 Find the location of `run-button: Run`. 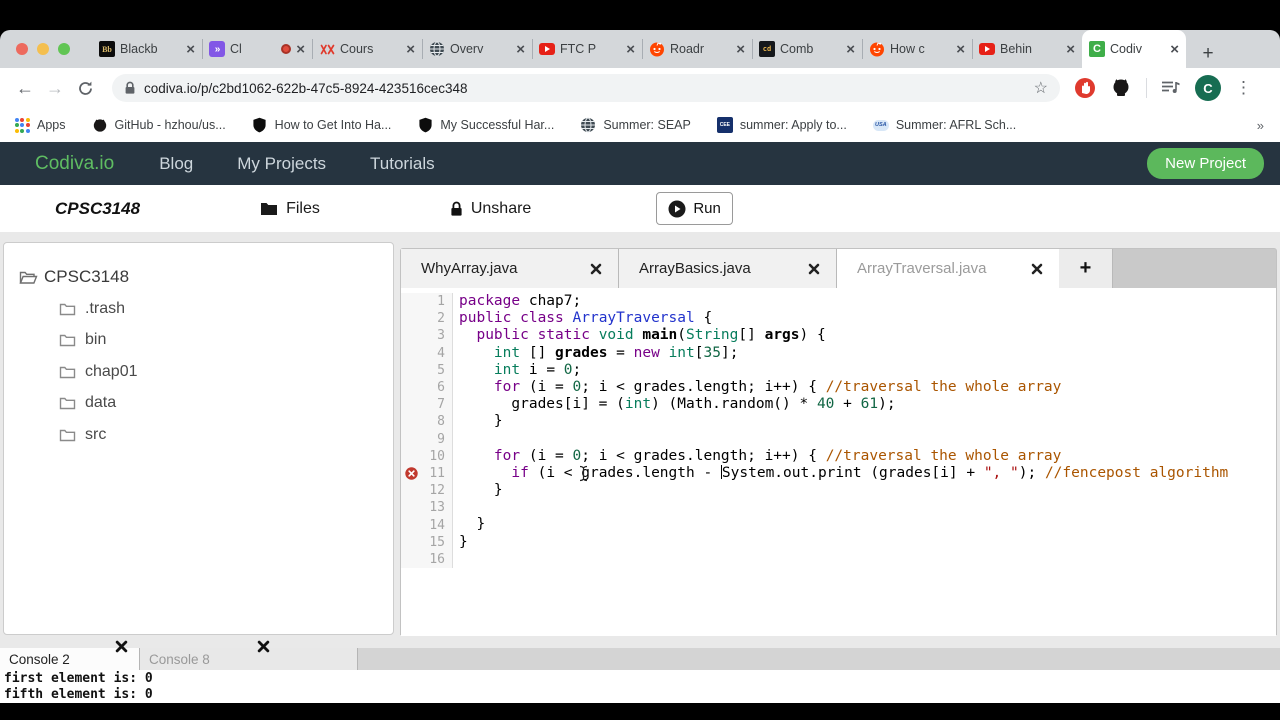

run-button: Run is located at coordinates (694, 208).